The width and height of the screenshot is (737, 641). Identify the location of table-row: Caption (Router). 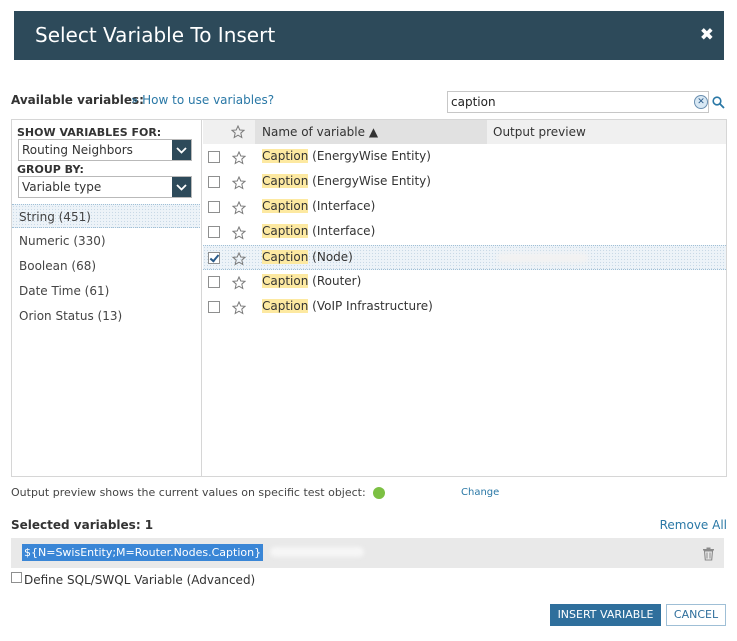
(464, 282).